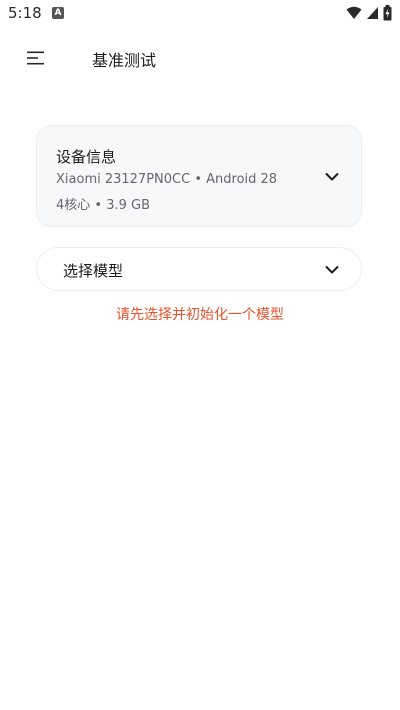 This screenshot has width=400, height=710. I want to click on status-bar: 5:18 A, so click(200, 14).